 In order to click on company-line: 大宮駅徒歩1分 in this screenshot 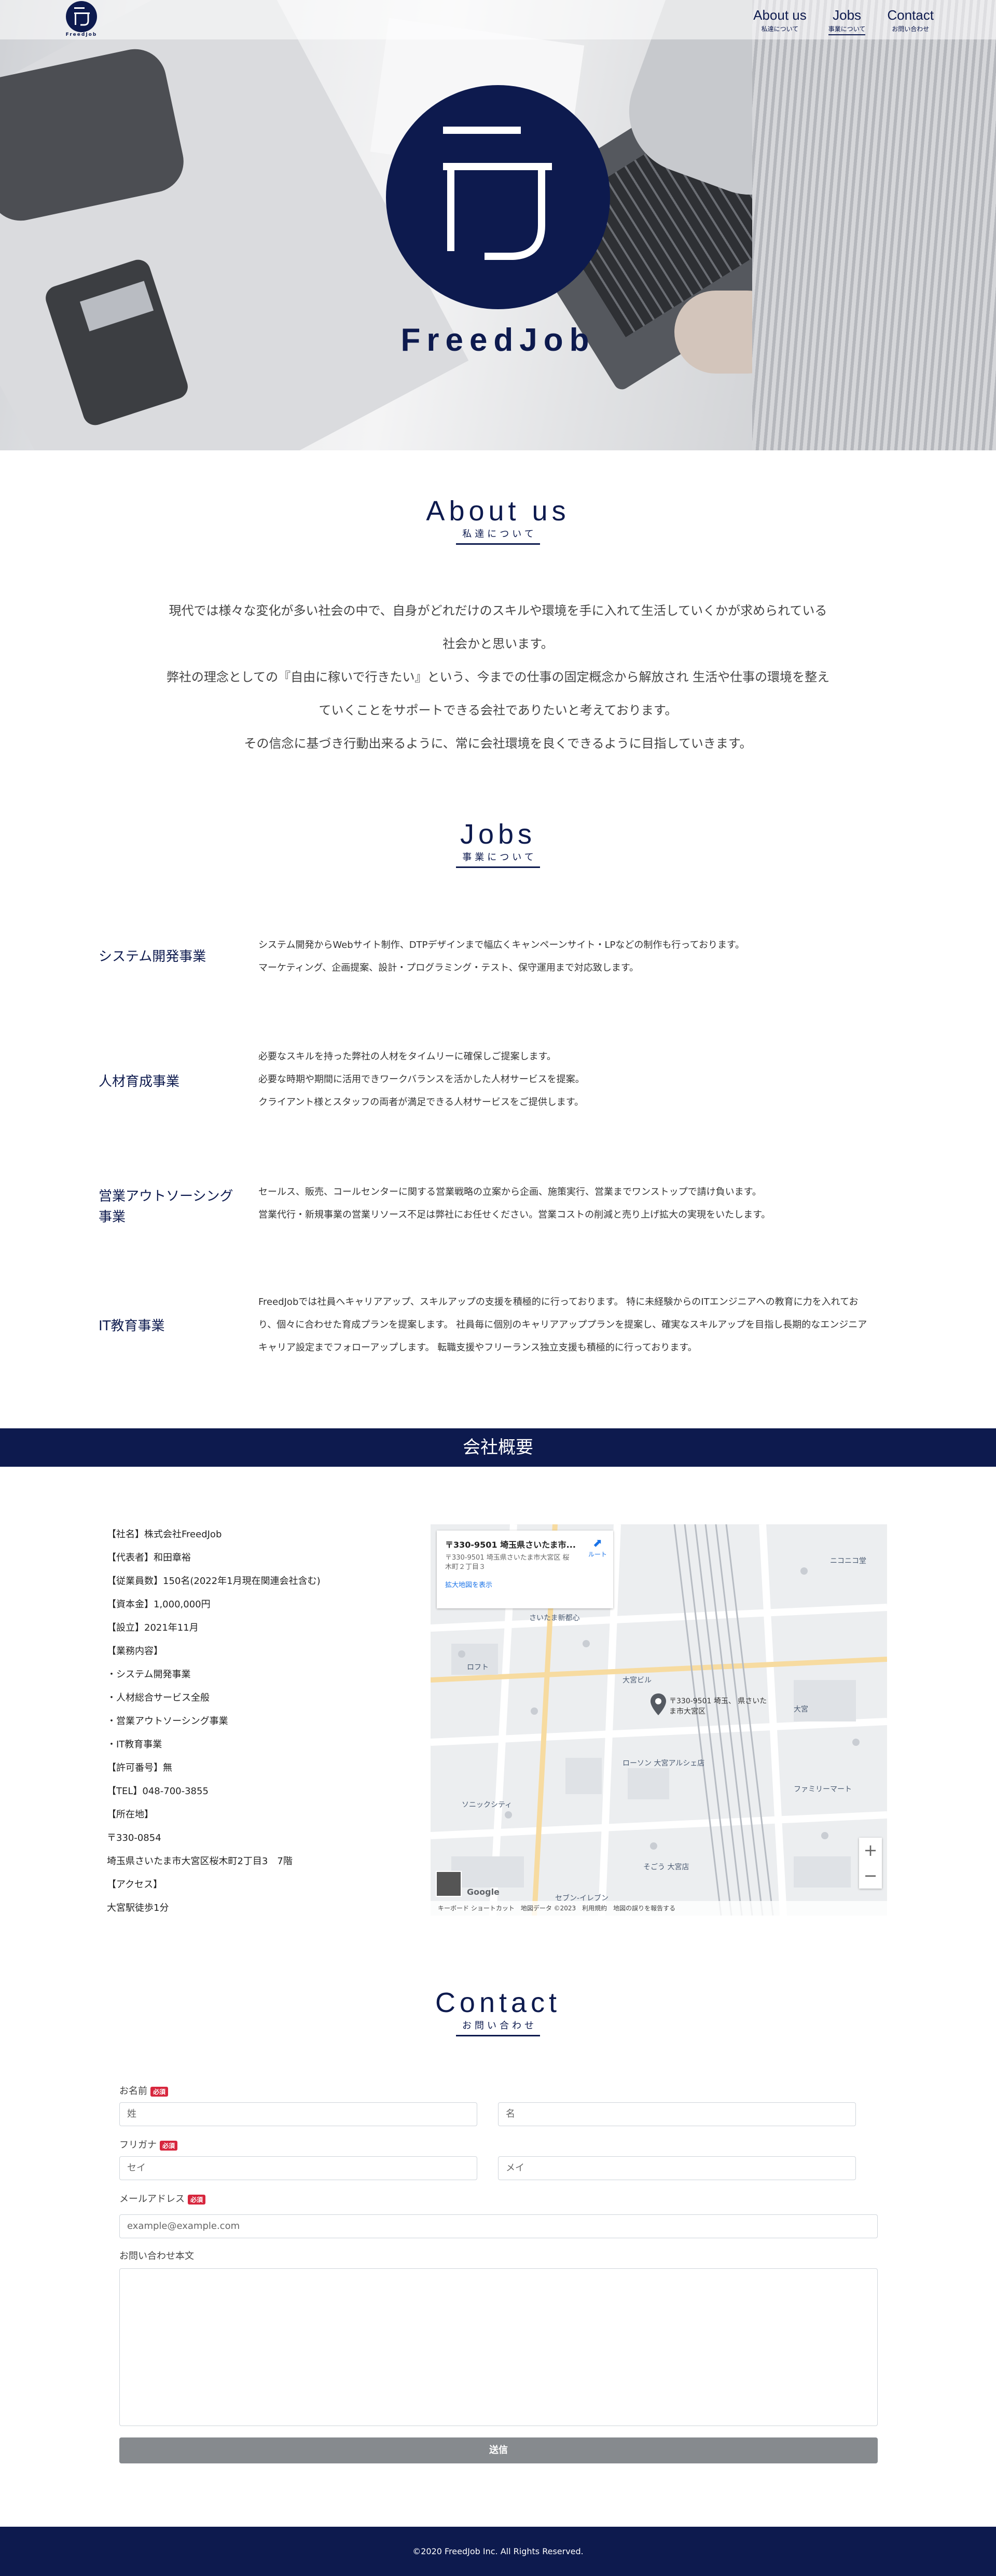, I will do `click(138, 1908)`.